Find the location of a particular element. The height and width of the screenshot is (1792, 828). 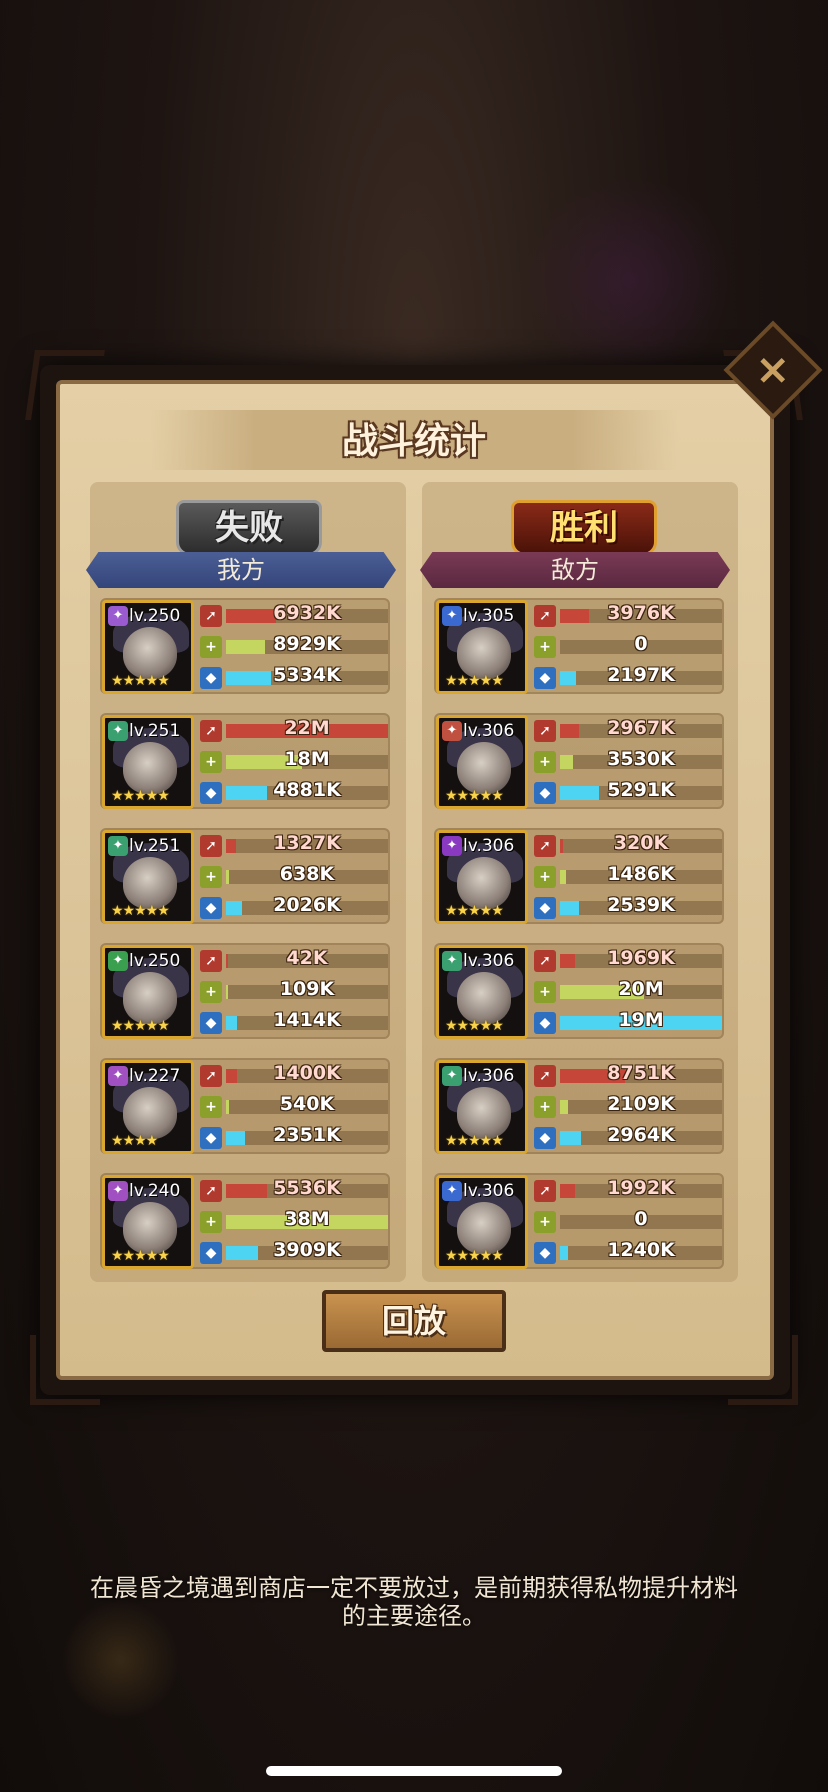

stat-def: ◆ 3909K is located at coordinates (295, 1253).